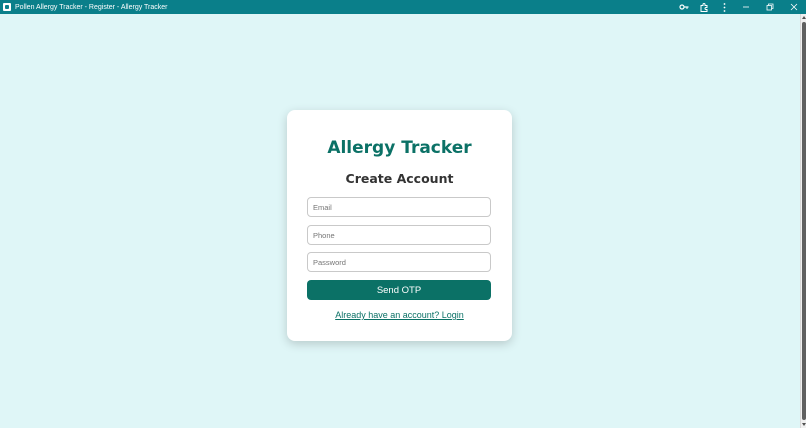 The image size is (806, 428). What do you see at coordinates (399, 315) in the screenshot?
I see `login-link: Already have an account? Login` at bounding box center [399, 315].